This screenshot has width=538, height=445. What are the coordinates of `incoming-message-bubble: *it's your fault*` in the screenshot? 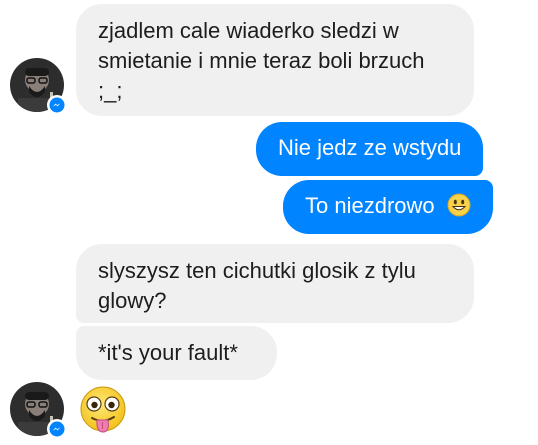 It's located at (176, 353).